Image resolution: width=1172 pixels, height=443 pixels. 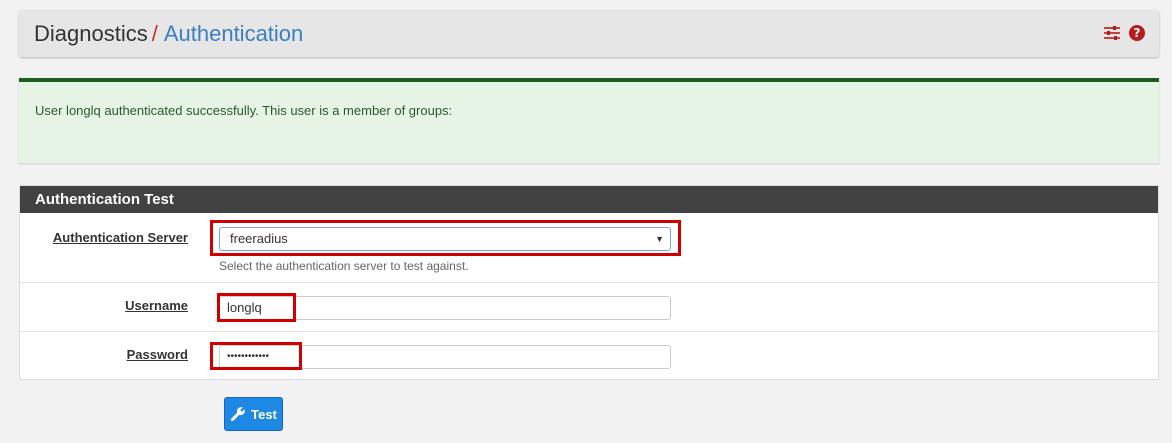 What do you see at coordinates (1124, 33) in the screenshot?
I see `header-icons: ?` at bounding box center [1124, 33].